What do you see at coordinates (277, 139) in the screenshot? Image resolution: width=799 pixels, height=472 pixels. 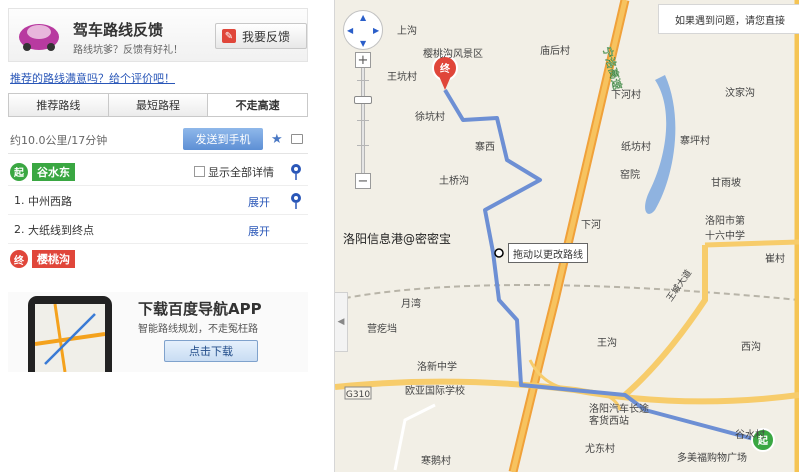 I see `favorite-star-icon: ★` at bounding box center [277, 139].